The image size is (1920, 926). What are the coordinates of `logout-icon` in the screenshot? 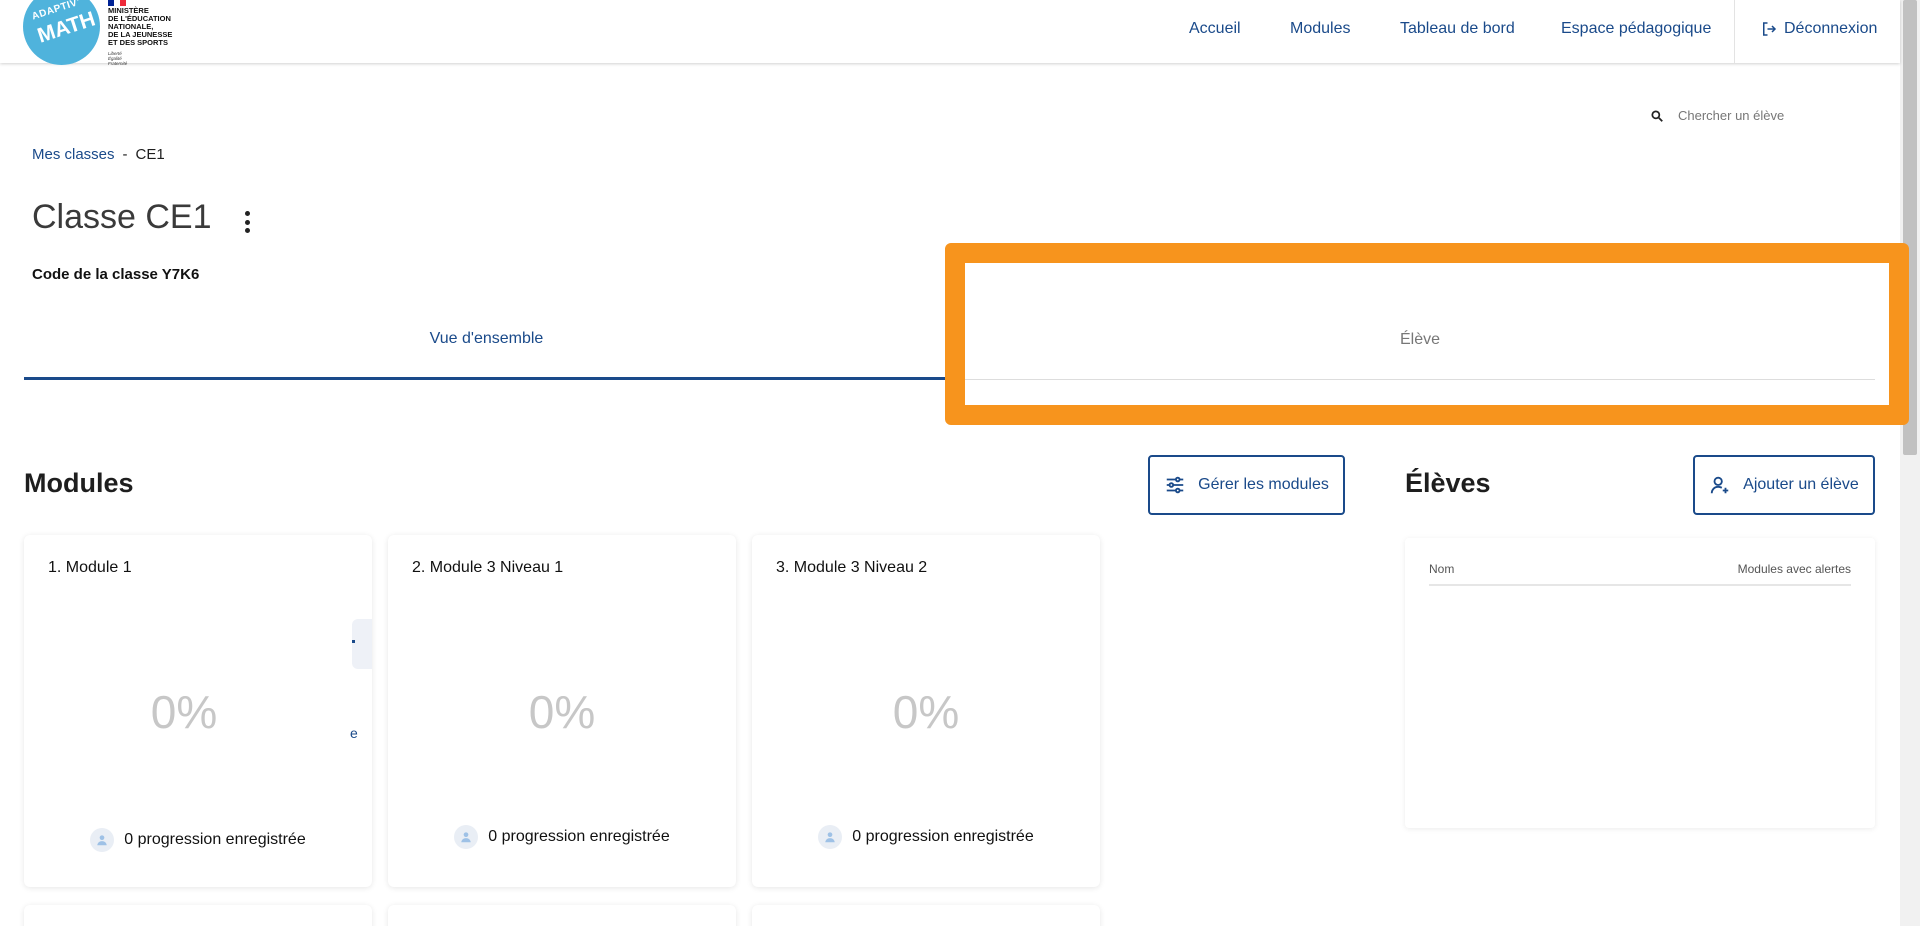 It's located at (1770, 29).